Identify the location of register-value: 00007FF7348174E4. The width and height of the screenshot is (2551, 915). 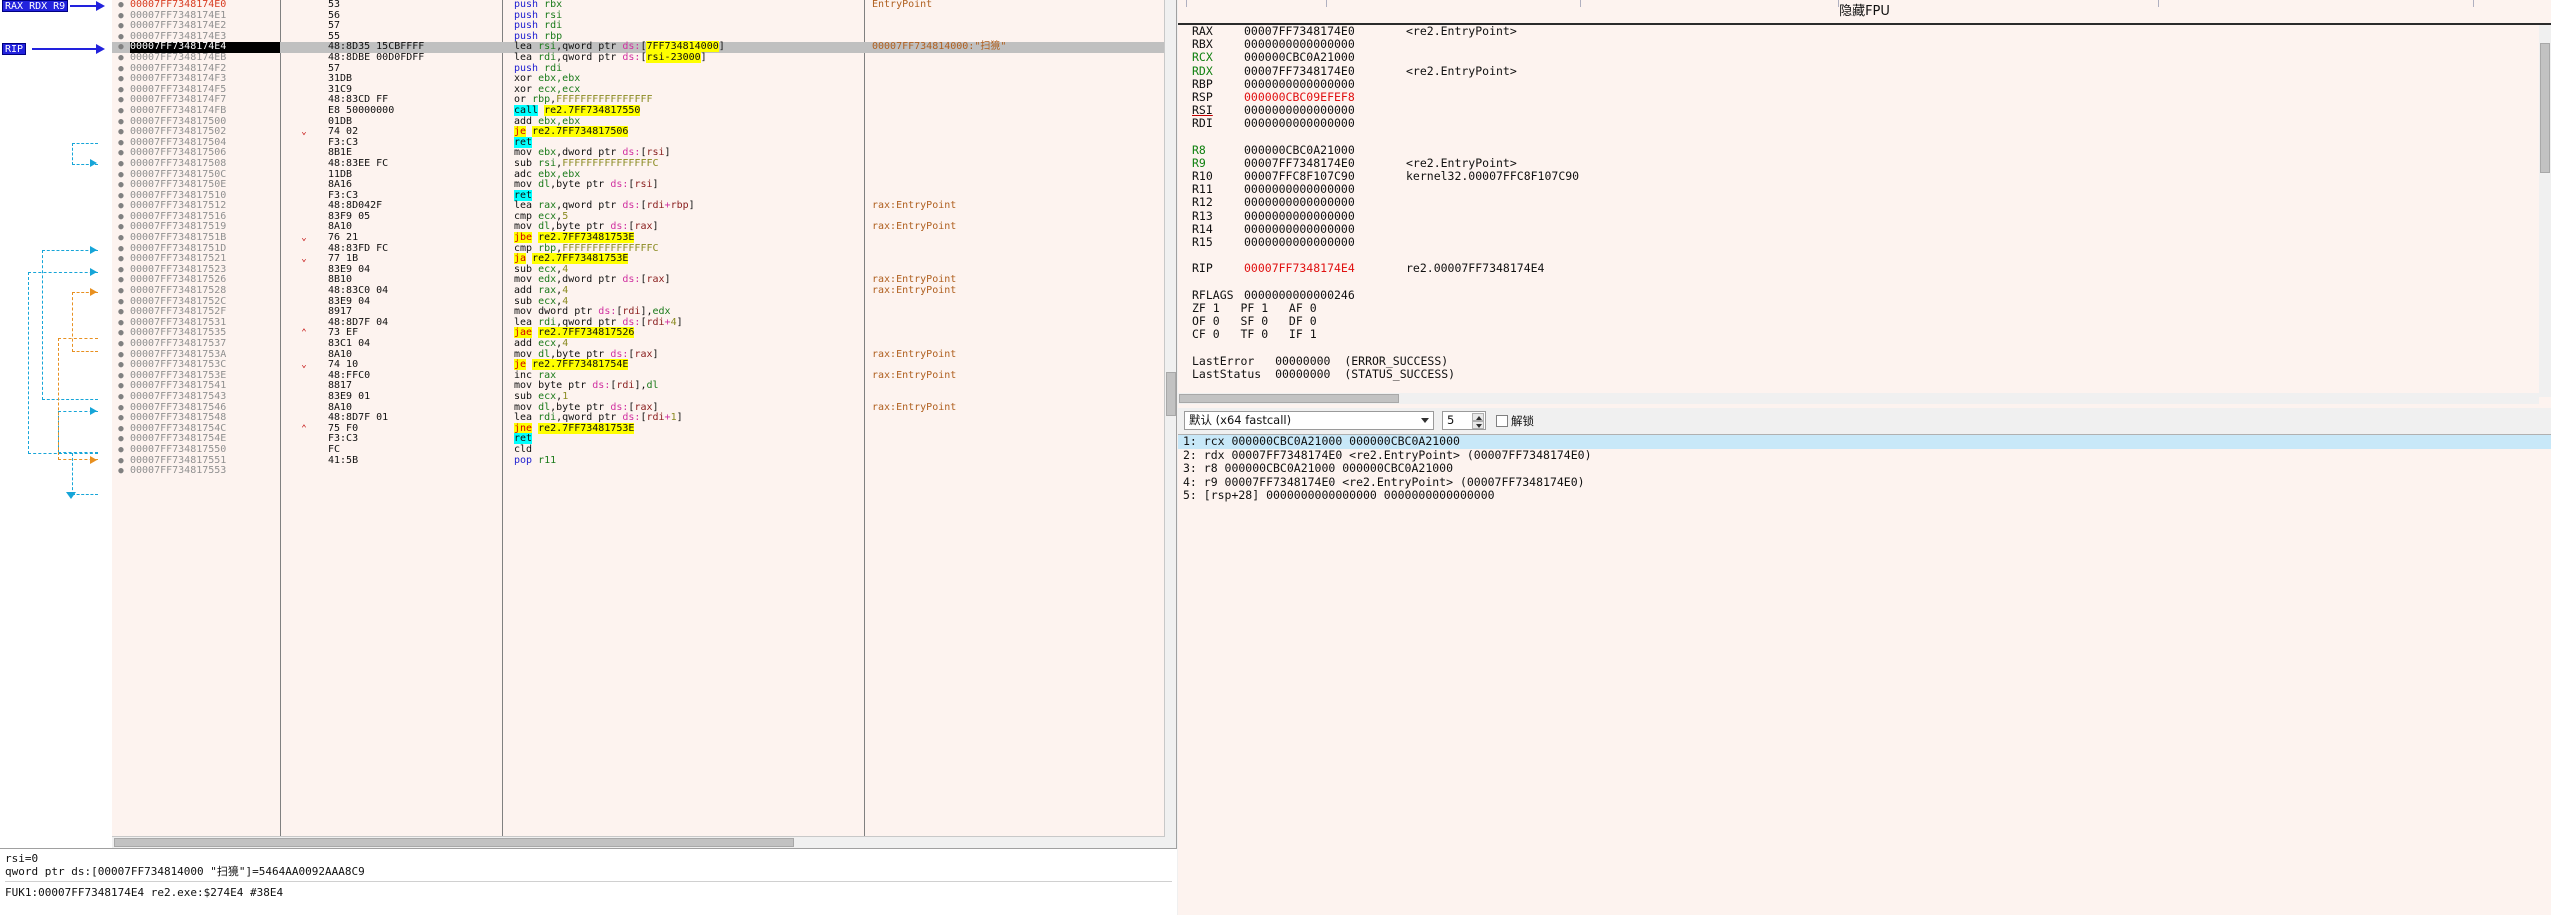
(1299, 268).